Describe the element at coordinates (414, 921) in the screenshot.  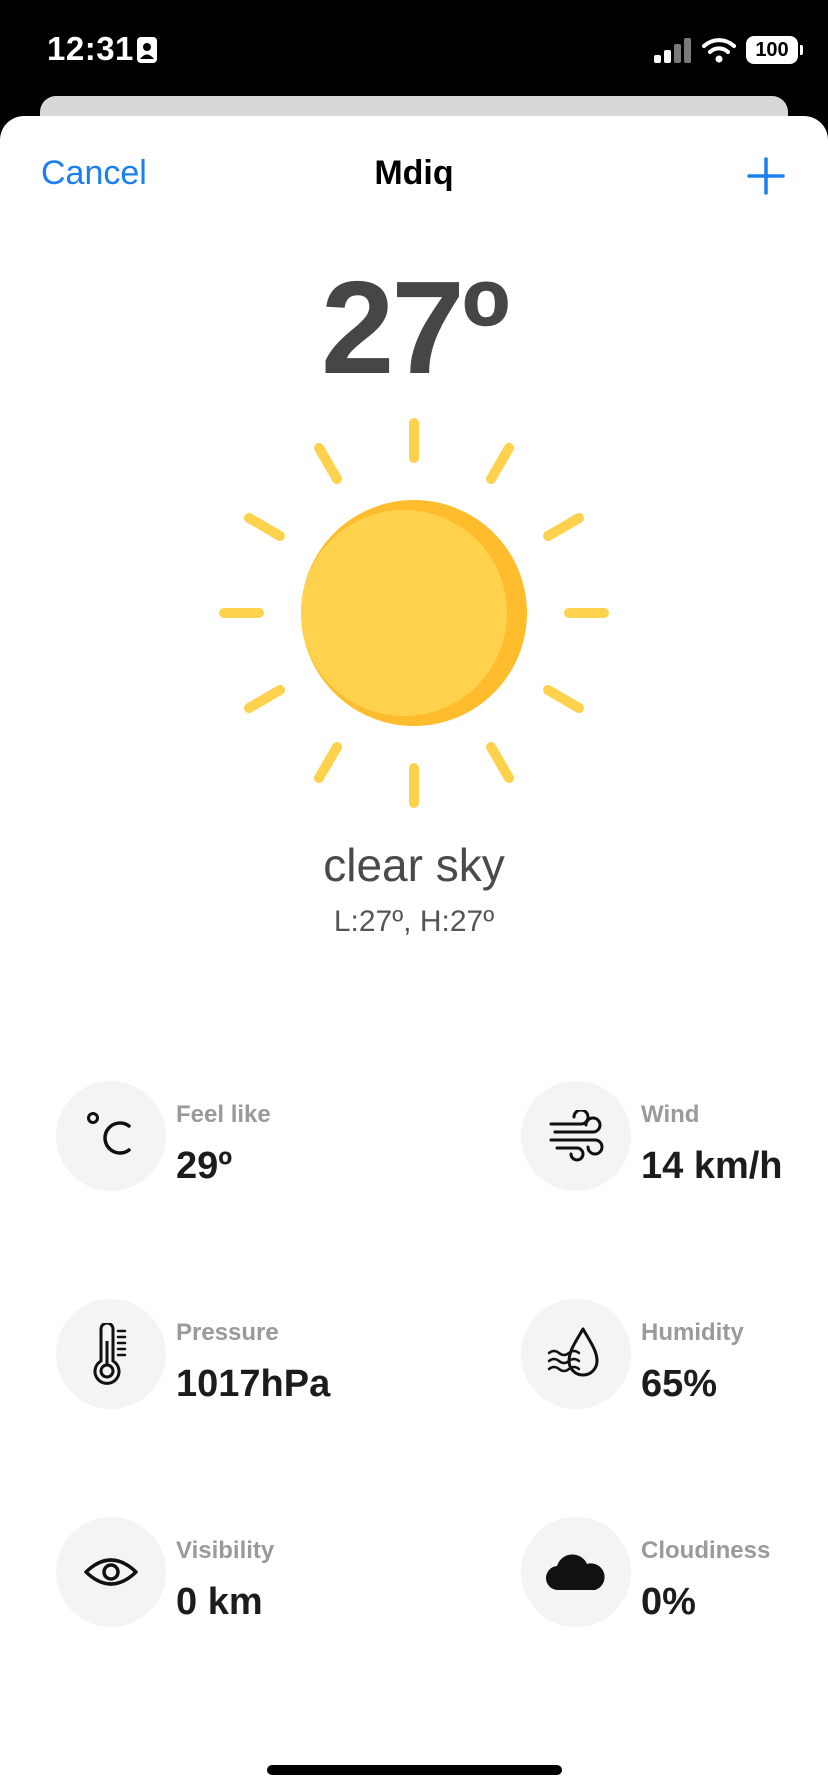
I see `low-high-temperature: L:27º, H:27º` at that location.